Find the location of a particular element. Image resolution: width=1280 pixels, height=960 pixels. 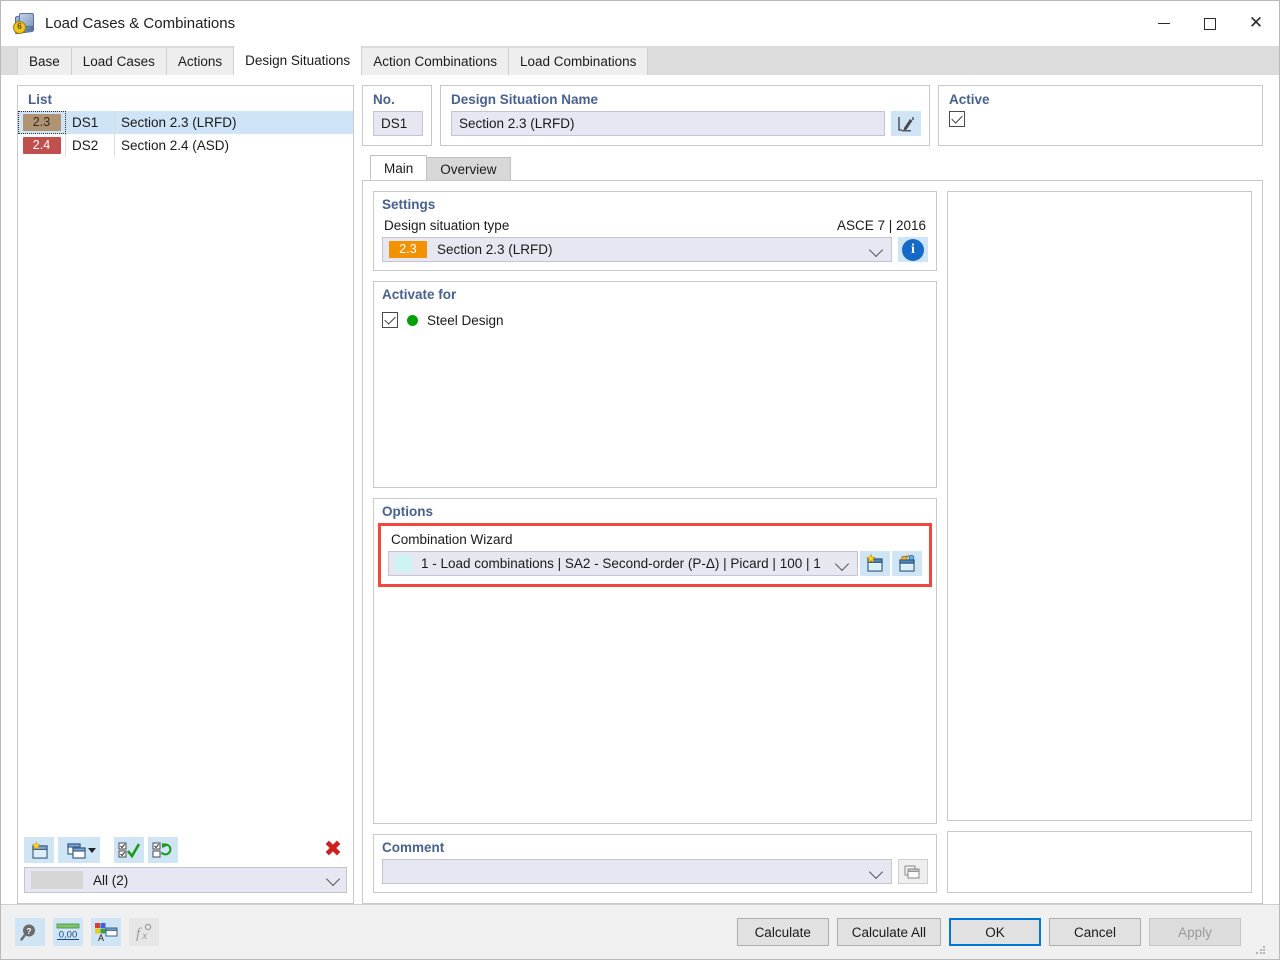

tab-load-cases: Load Cases is located at coordinates (118, 61).